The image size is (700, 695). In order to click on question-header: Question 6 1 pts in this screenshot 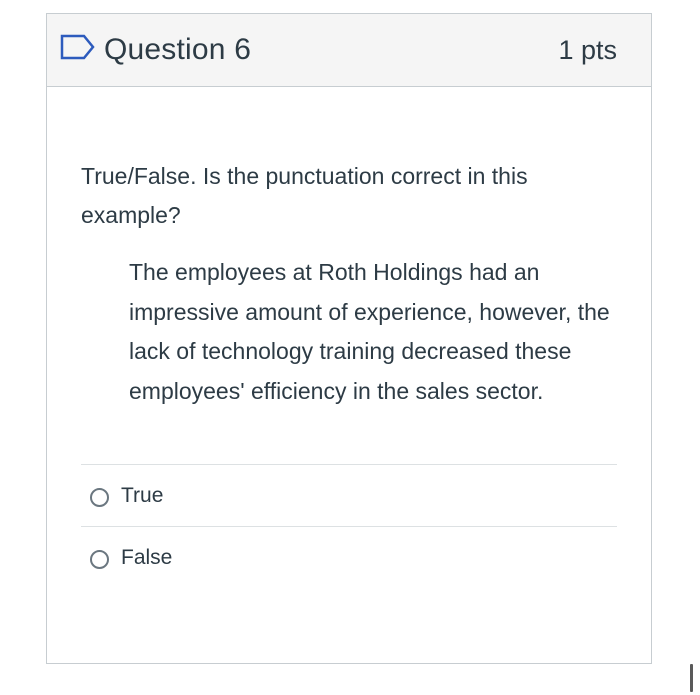, I will do `click(349, 50)`.